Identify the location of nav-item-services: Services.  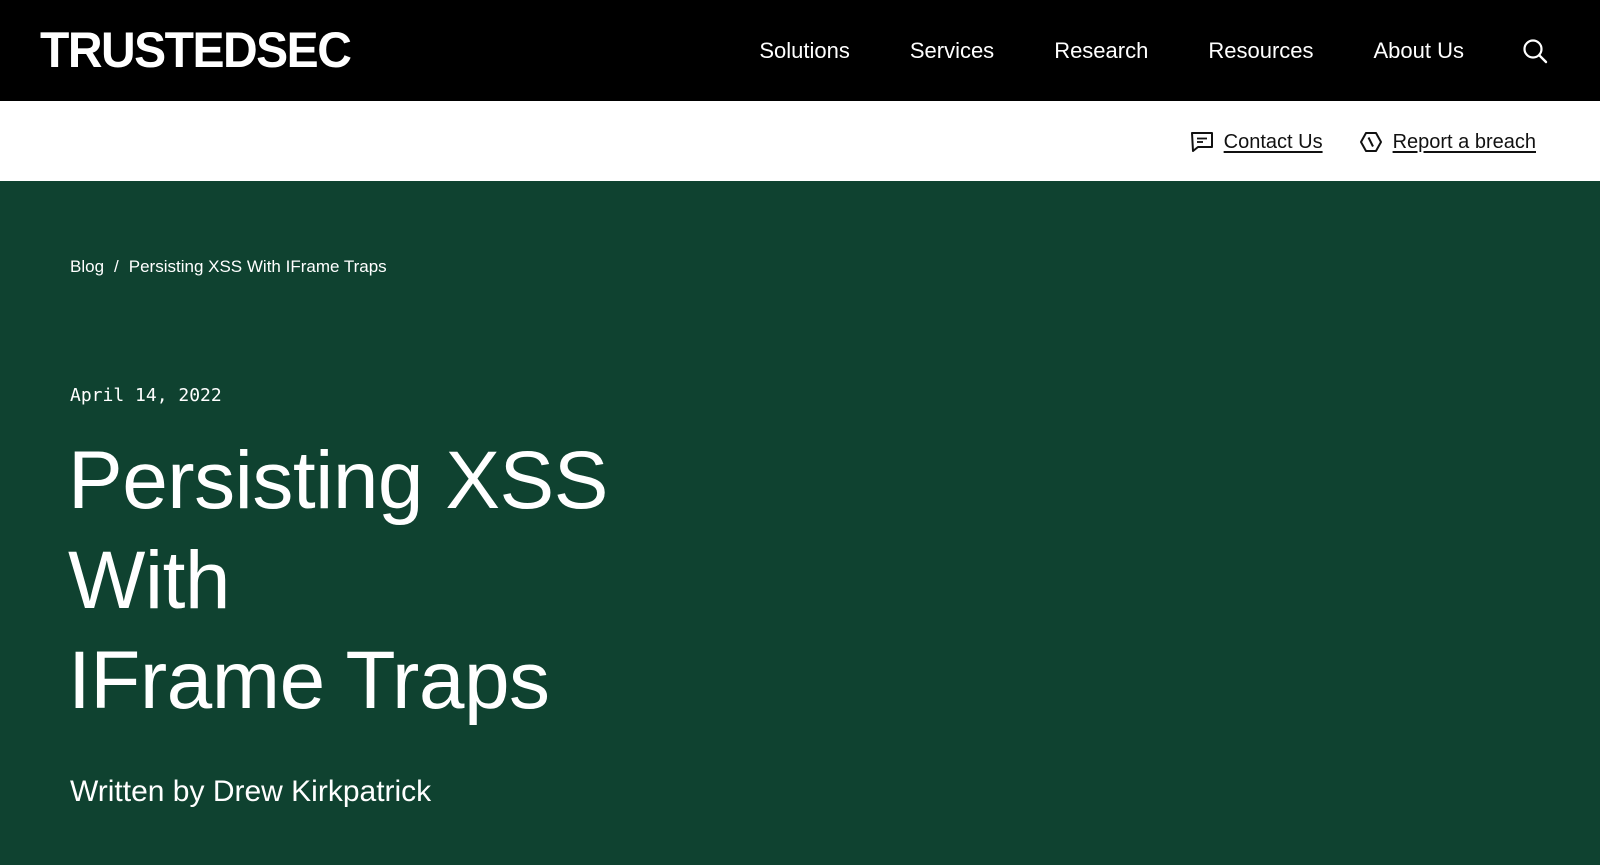
(952, 51).